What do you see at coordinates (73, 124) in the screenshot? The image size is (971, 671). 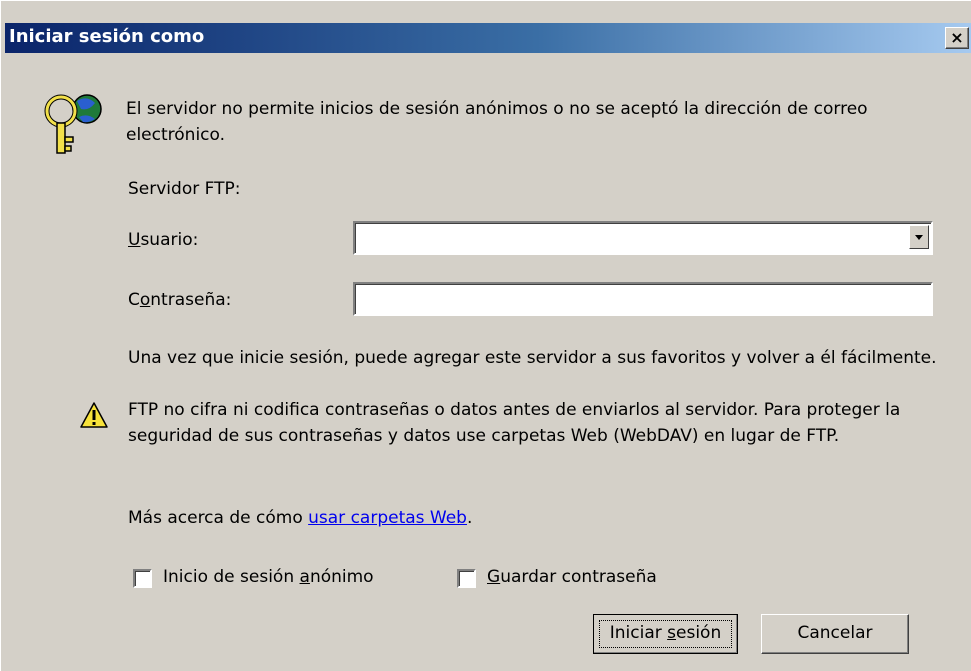 I see `keys-globe-icon` at bounding box center [73, 124].